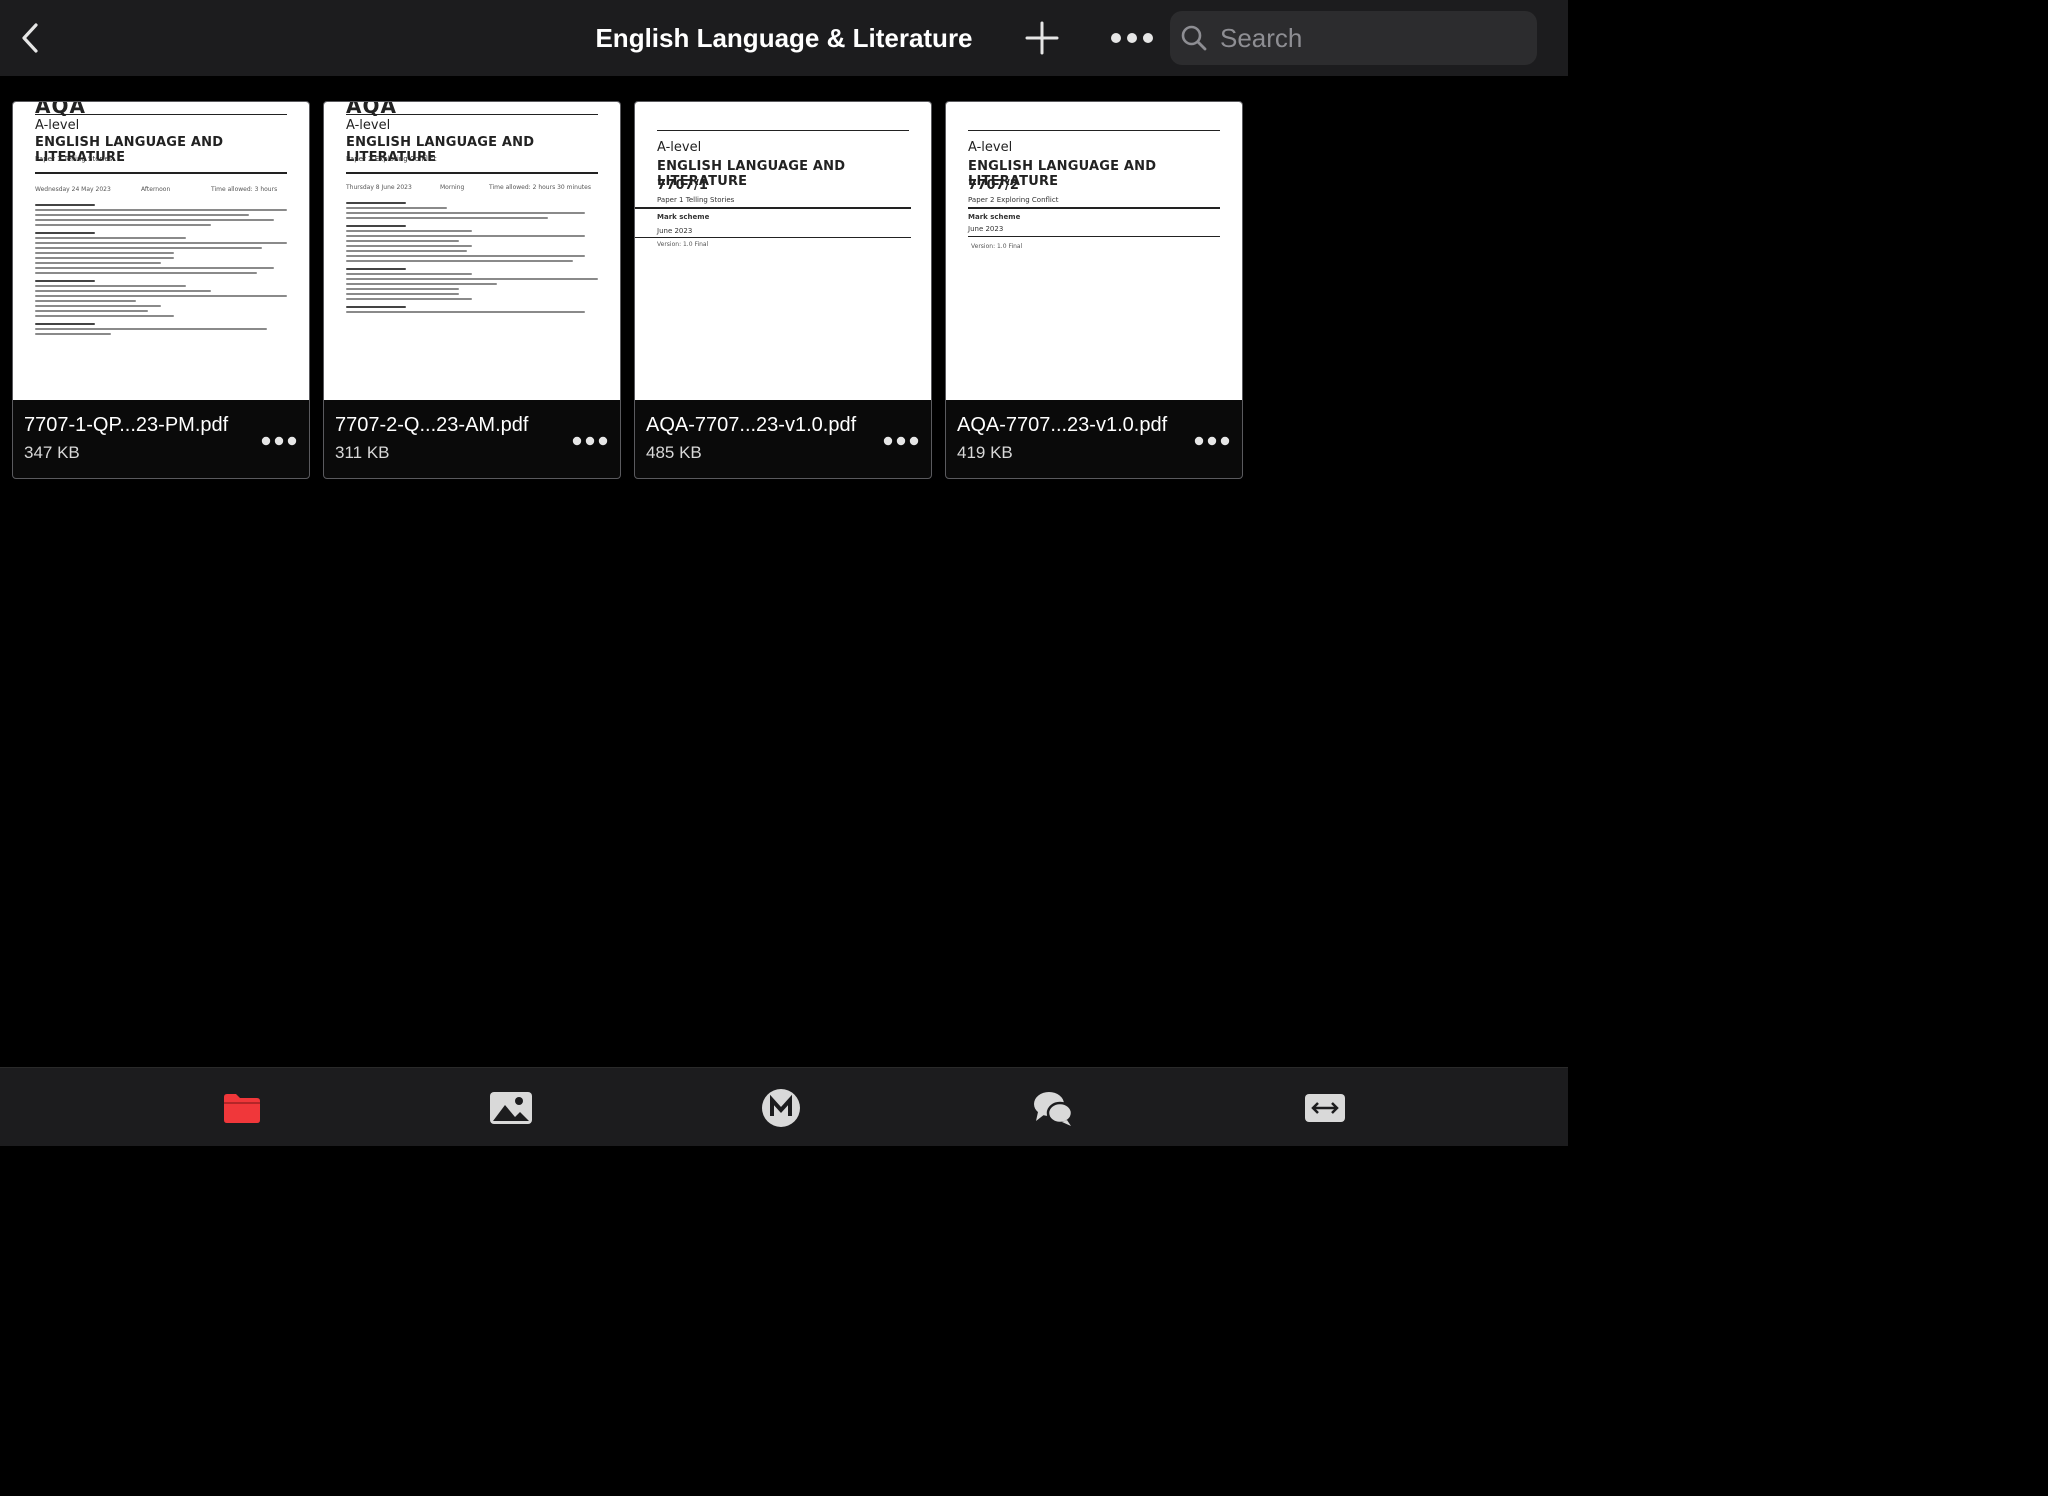 This screenshot has height=1496, width=2048. I want to click on thumb-time: Time allowed: 2 hours 30 minutes, so click(540, 187).